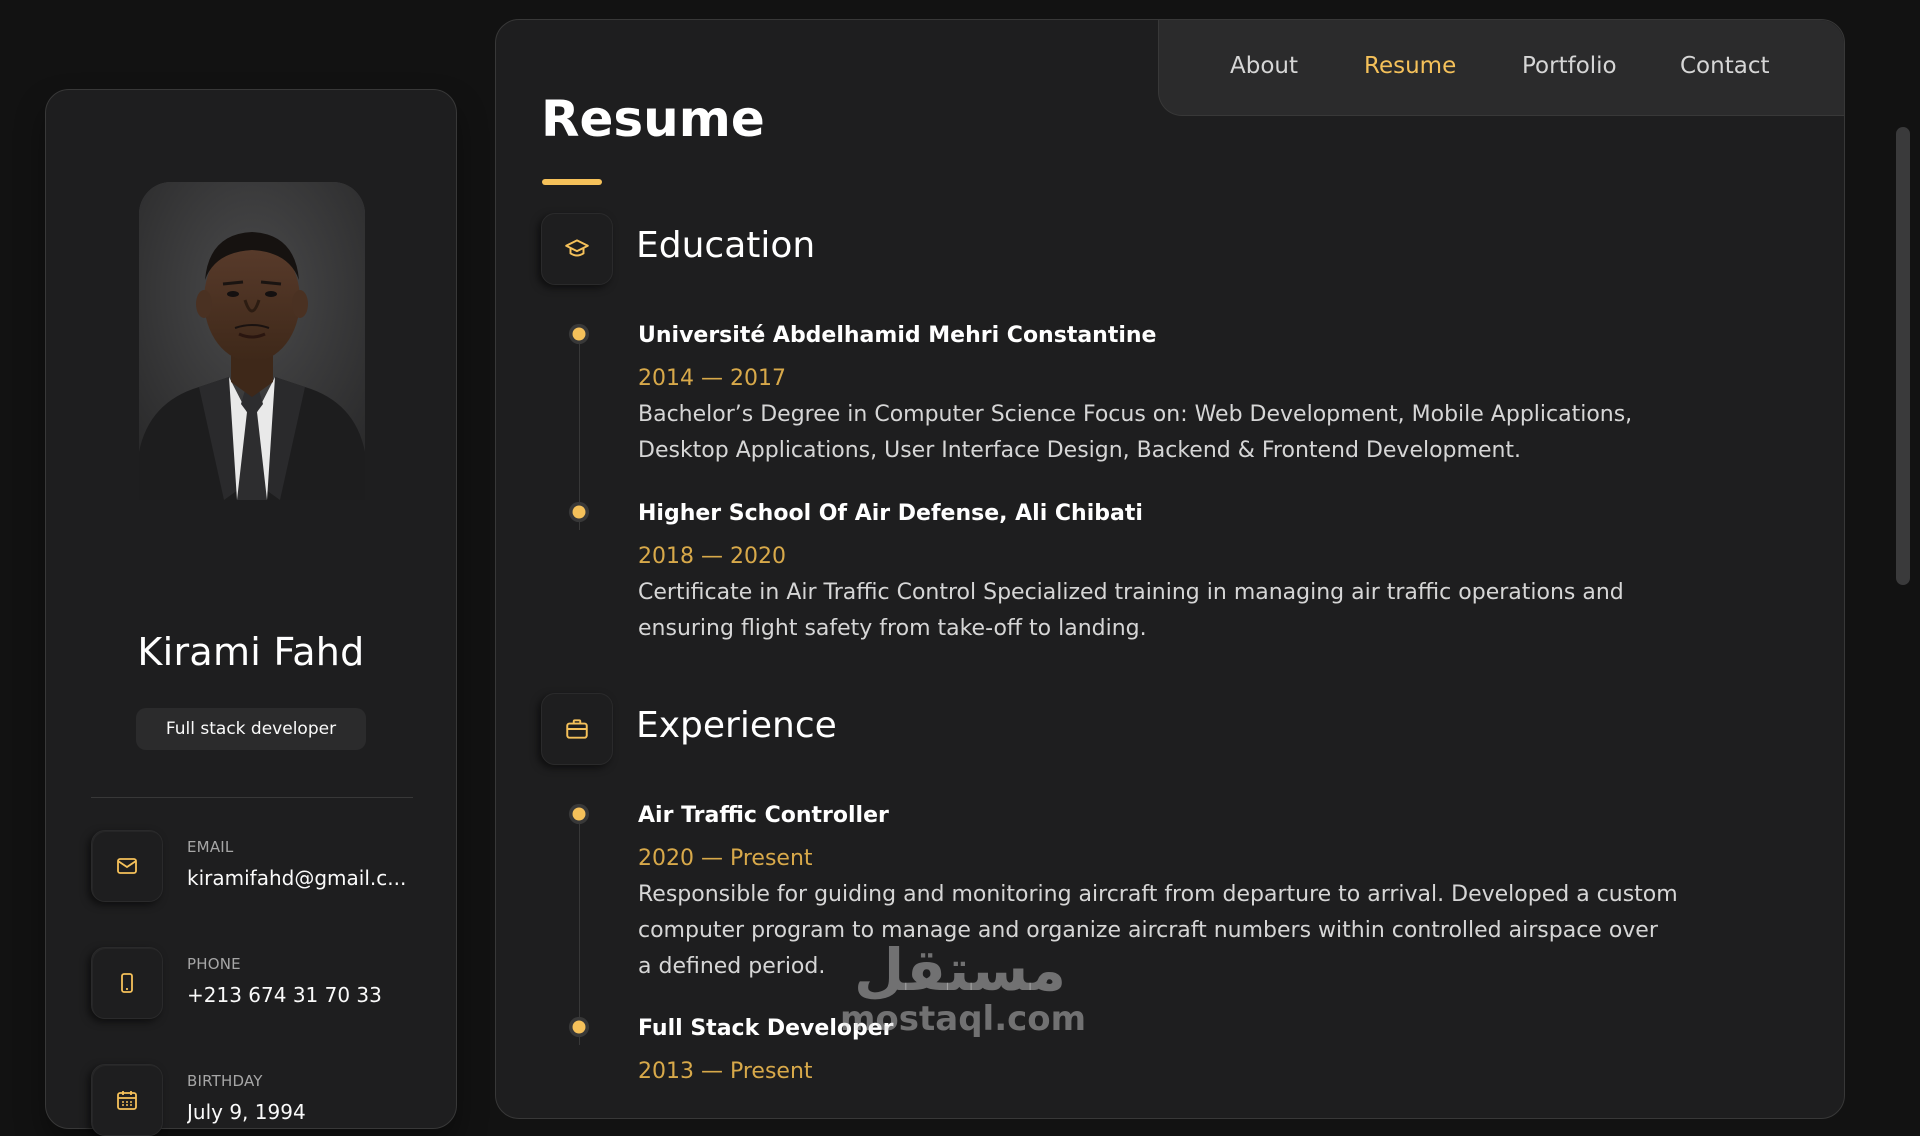 Image resolution: width=1920 pixels, height=1136 pixels. I want to click on experience-item-title: Full Stack Developer, so click(766, 1028).